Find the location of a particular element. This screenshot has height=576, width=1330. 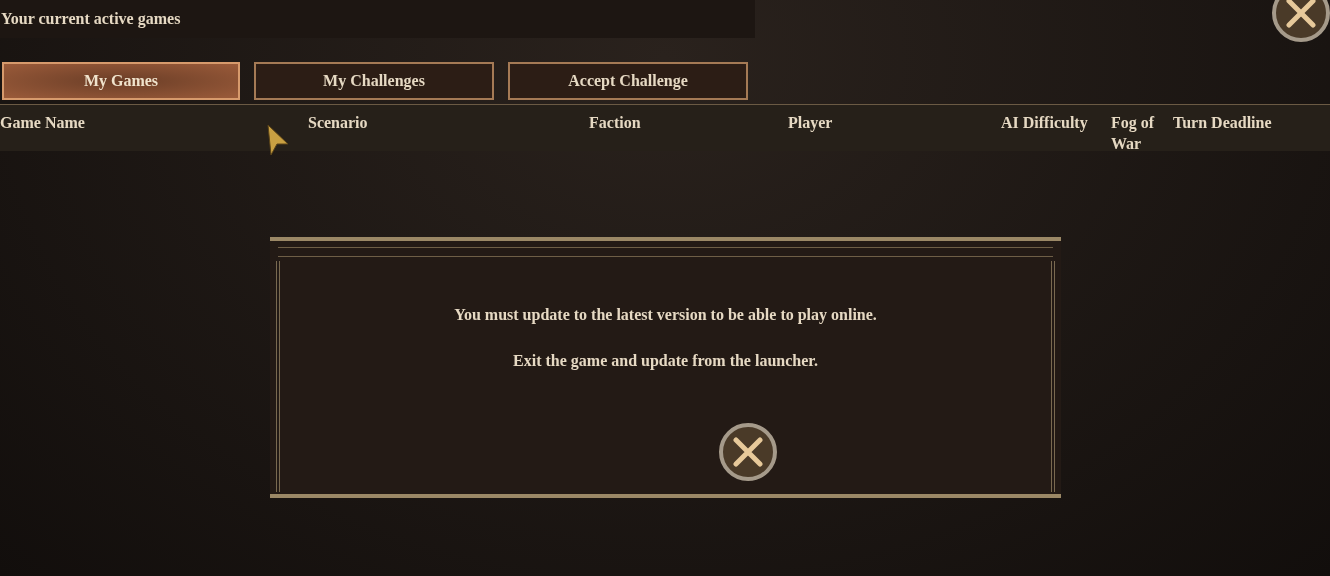

column-header: Turn Deadline is located at coordinates (1223, 123).